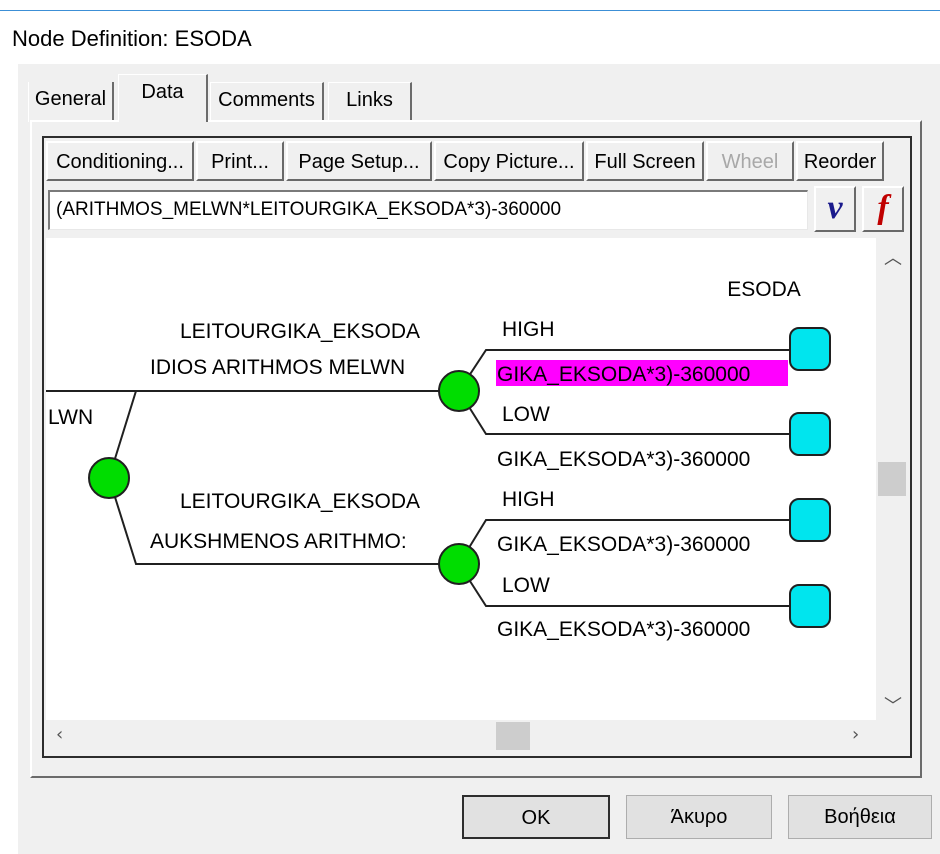 This screenshot has height=854, width=940. What do you see at coordinates (70, 417) in the screenshot?
I see `root-label: LWN` at bounding box center [70, 417].